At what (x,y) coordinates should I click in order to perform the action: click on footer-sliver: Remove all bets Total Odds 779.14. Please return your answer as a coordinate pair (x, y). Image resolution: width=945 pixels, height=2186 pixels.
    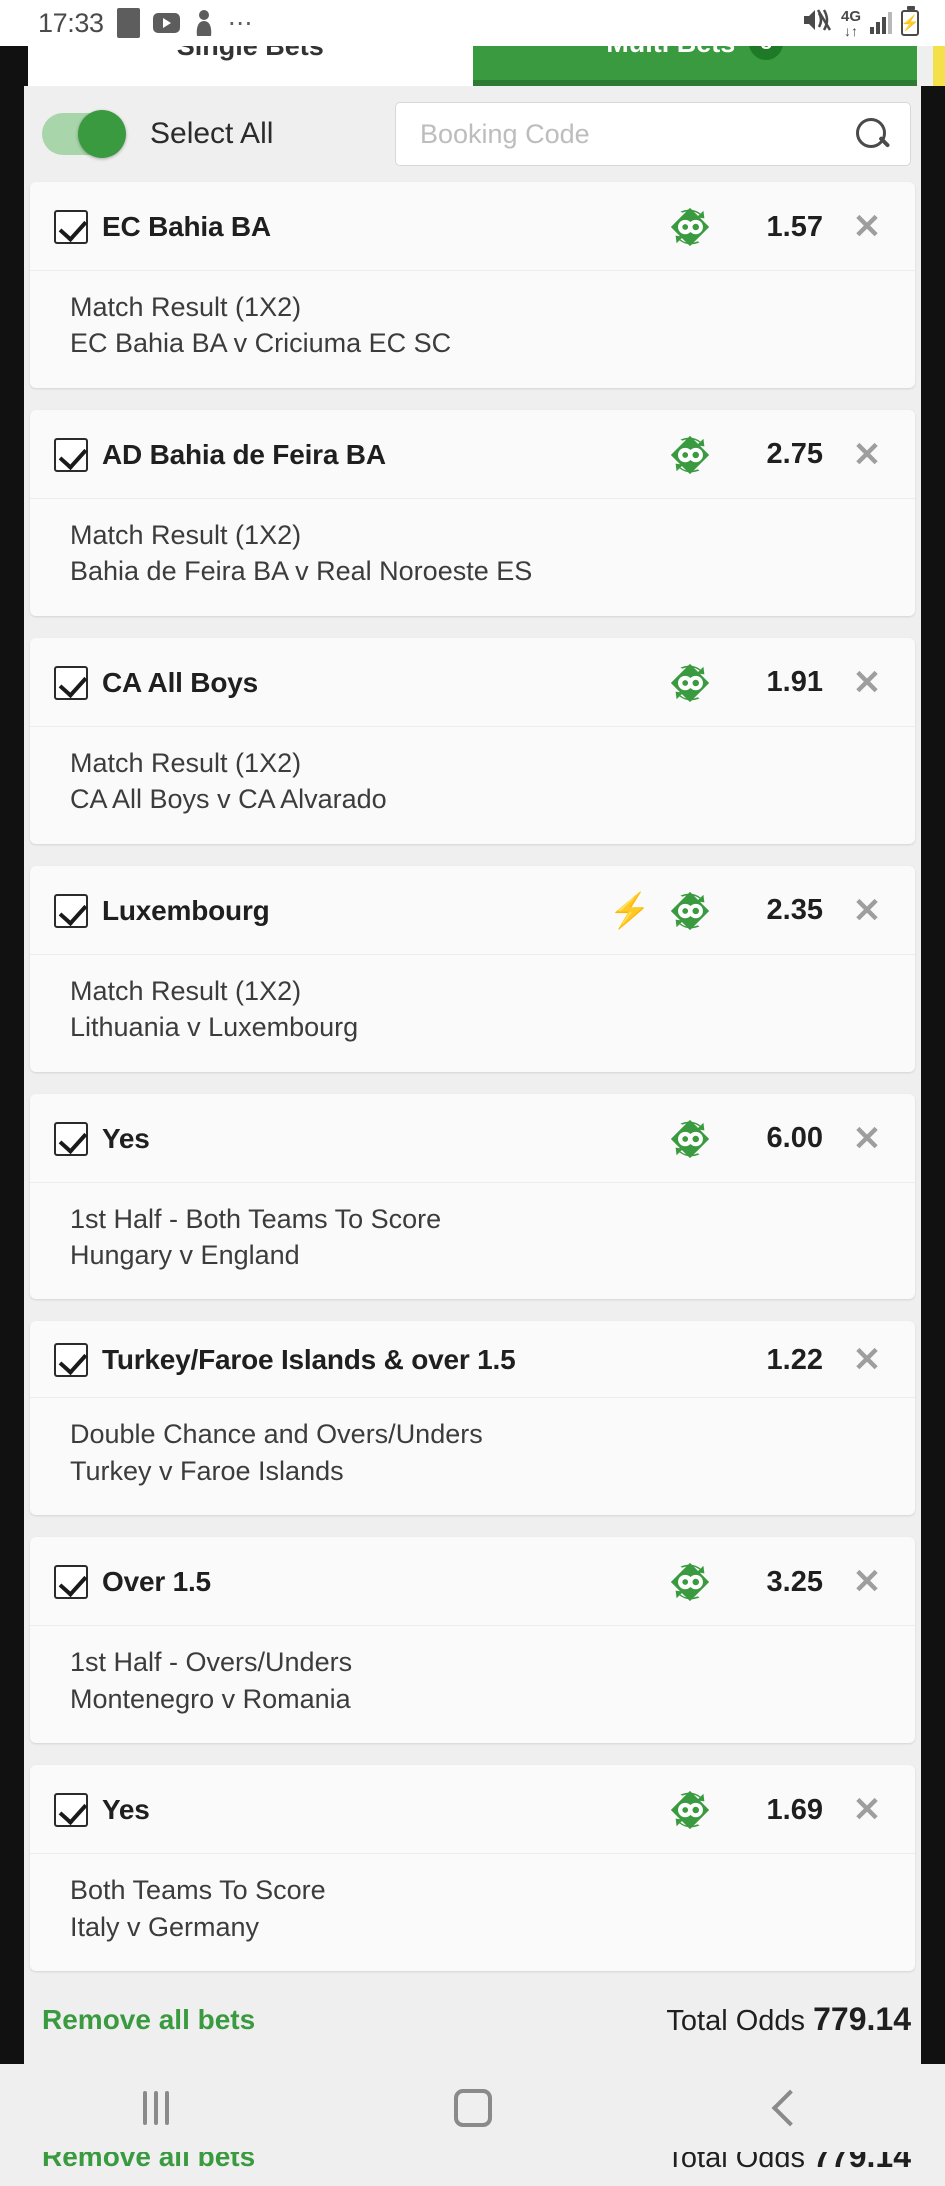
    Looking at the image, I should click on (472, 2169).